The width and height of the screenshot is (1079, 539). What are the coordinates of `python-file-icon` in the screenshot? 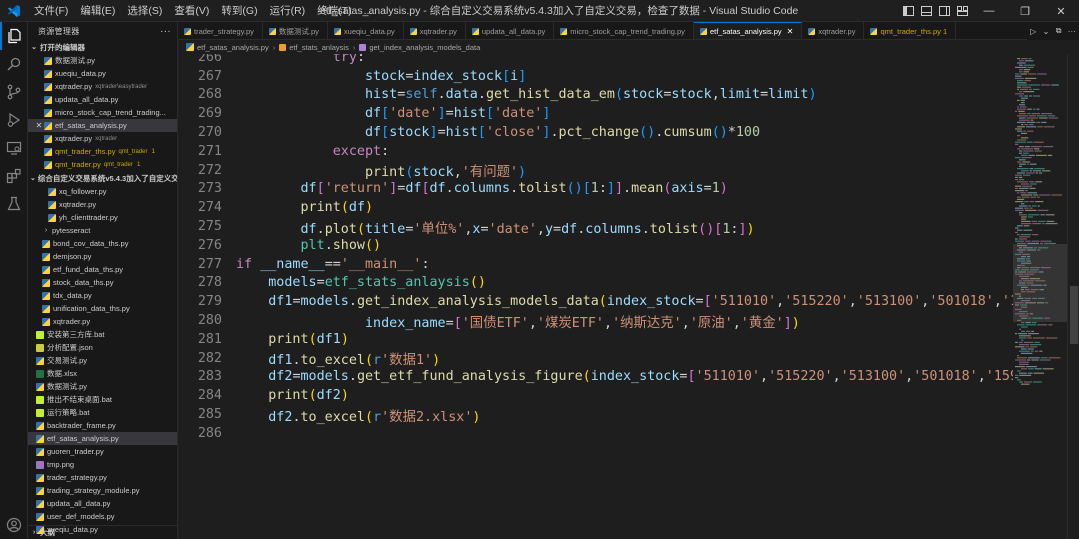 It's located at (187, 31).